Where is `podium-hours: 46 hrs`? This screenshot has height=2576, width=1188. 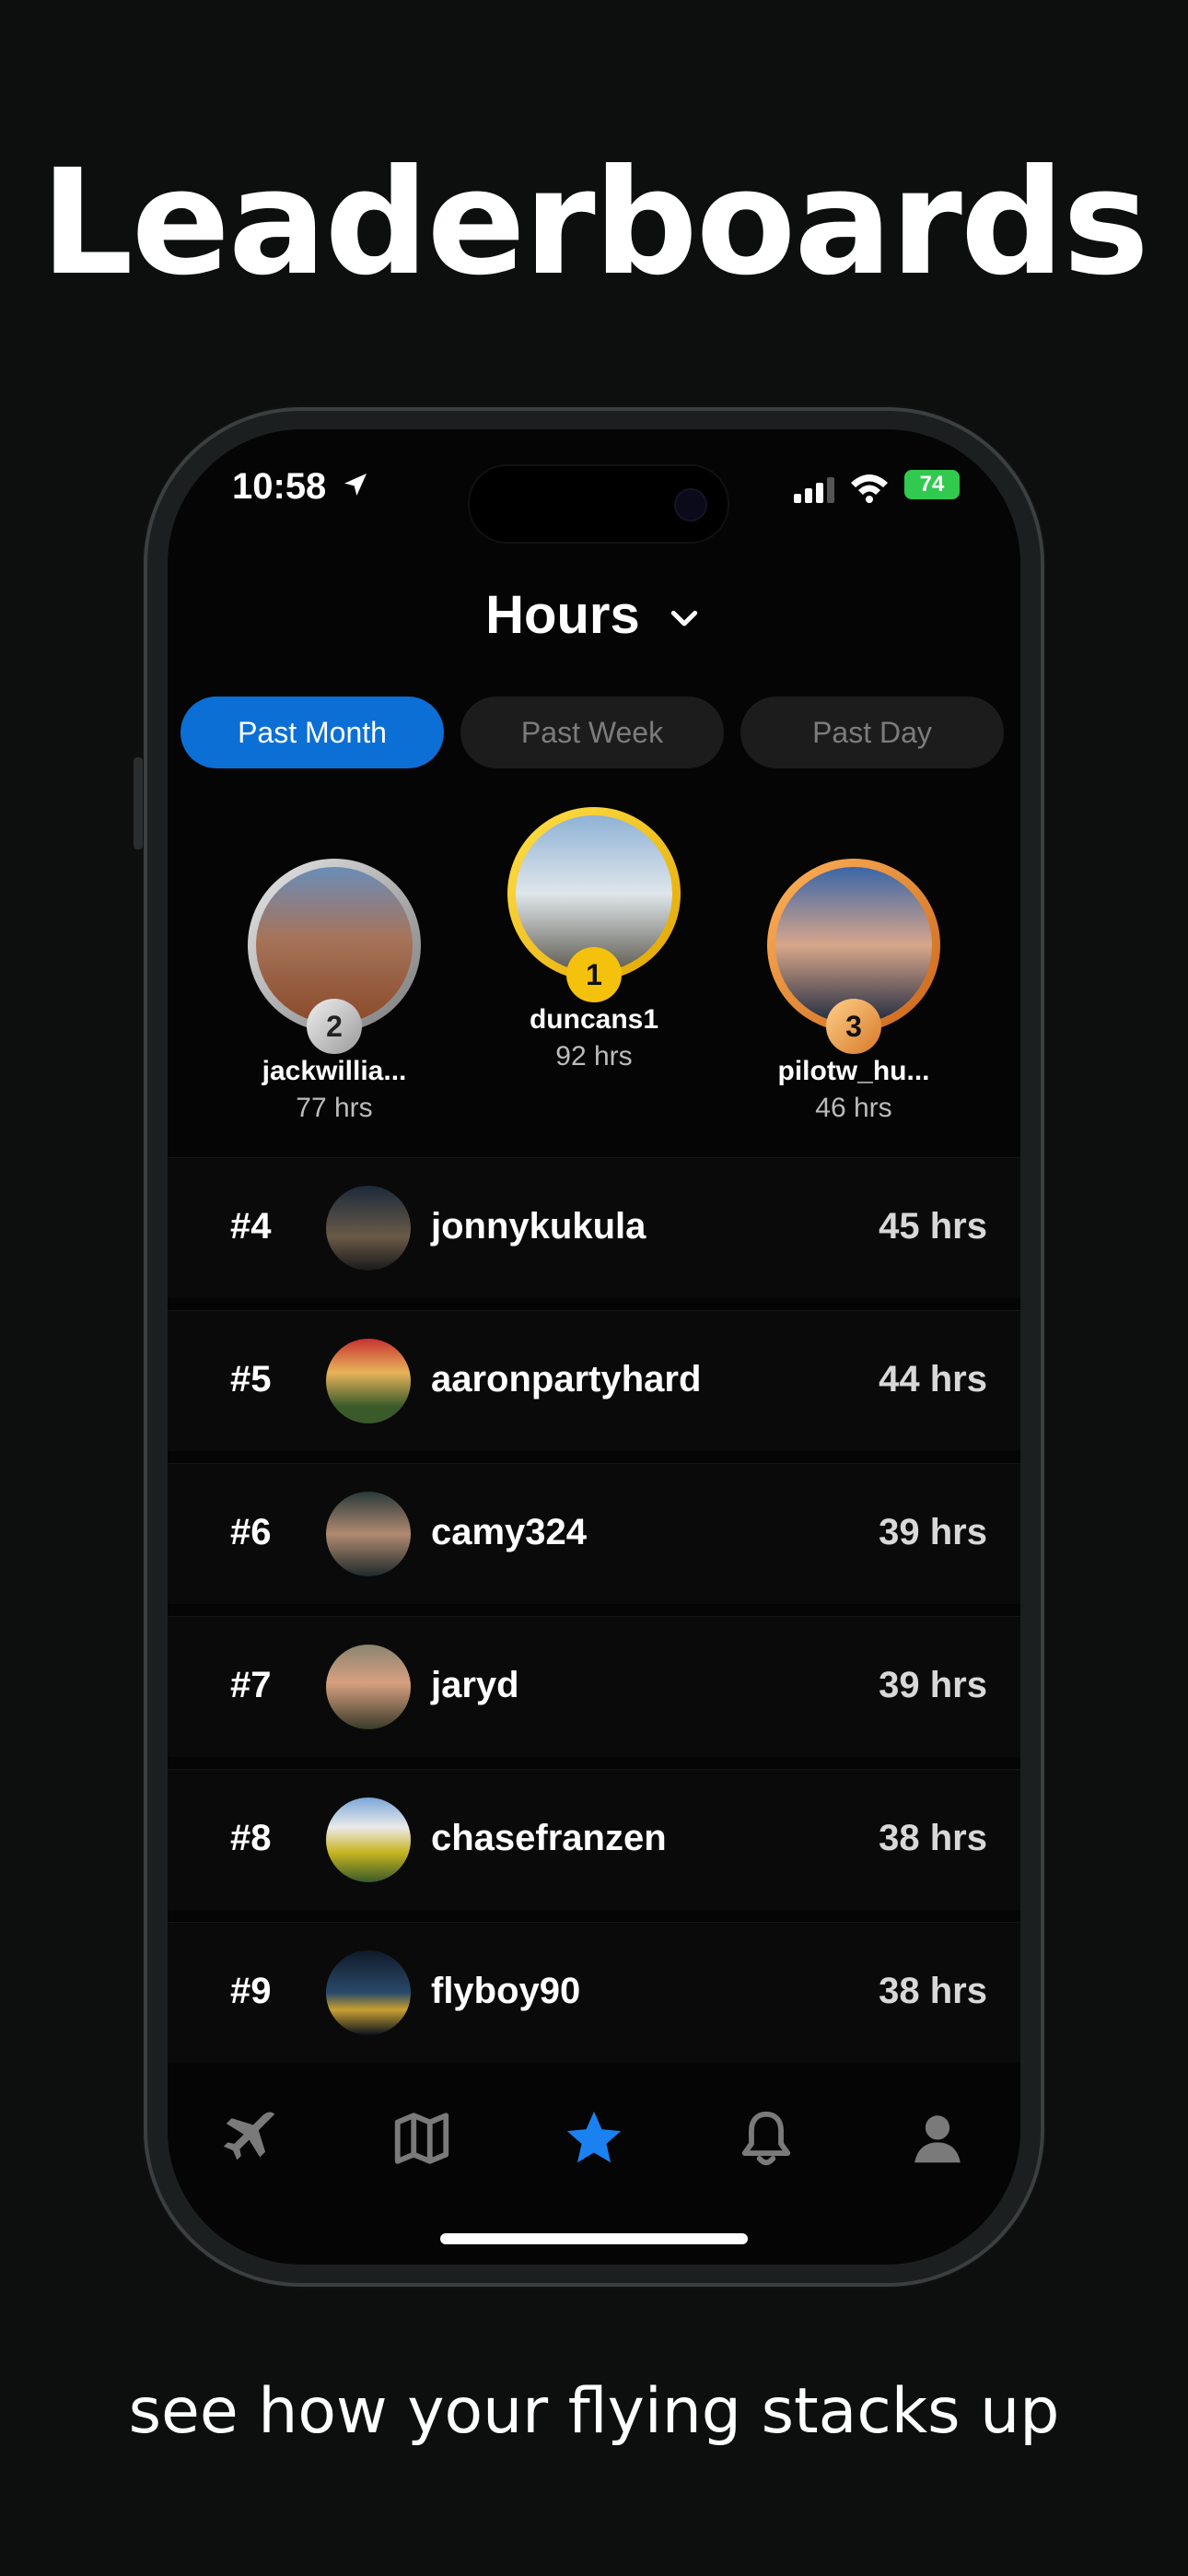
podium-hours: 46 hrs is located at coordinates (853, 1108).